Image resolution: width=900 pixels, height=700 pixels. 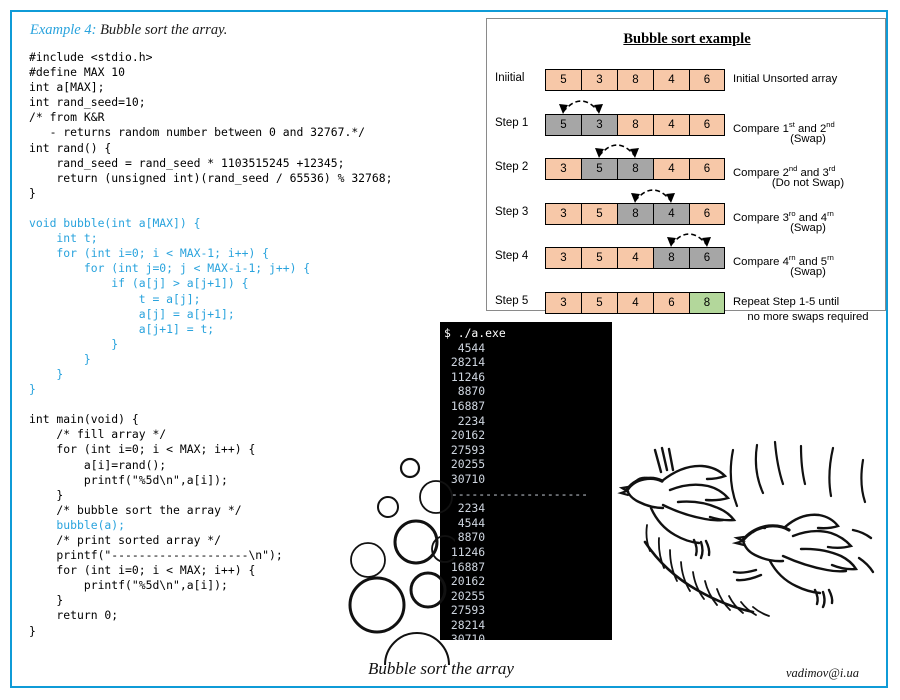 What do you see at coordinates (465, 636) in the screenshot?
I see `terminal-line-sorted: 30710` at bounding box center [465, 636].